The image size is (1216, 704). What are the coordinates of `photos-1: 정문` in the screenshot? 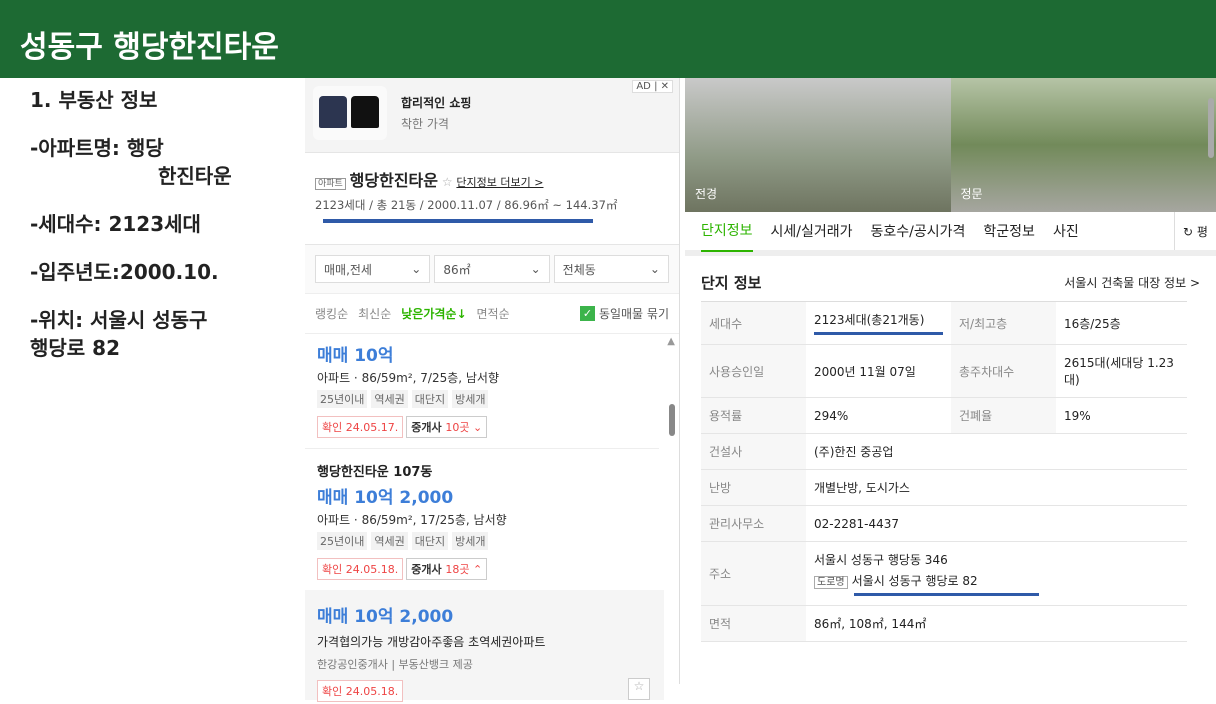 It's located at (972, 193).